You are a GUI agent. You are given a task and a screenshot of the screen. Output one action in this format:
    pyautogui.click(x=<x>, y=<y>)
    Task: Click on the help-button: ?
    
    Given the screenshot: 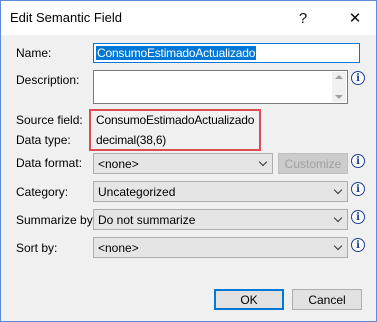 What is the action you would take?
    pyautogui.click(x=303, y=18)
    